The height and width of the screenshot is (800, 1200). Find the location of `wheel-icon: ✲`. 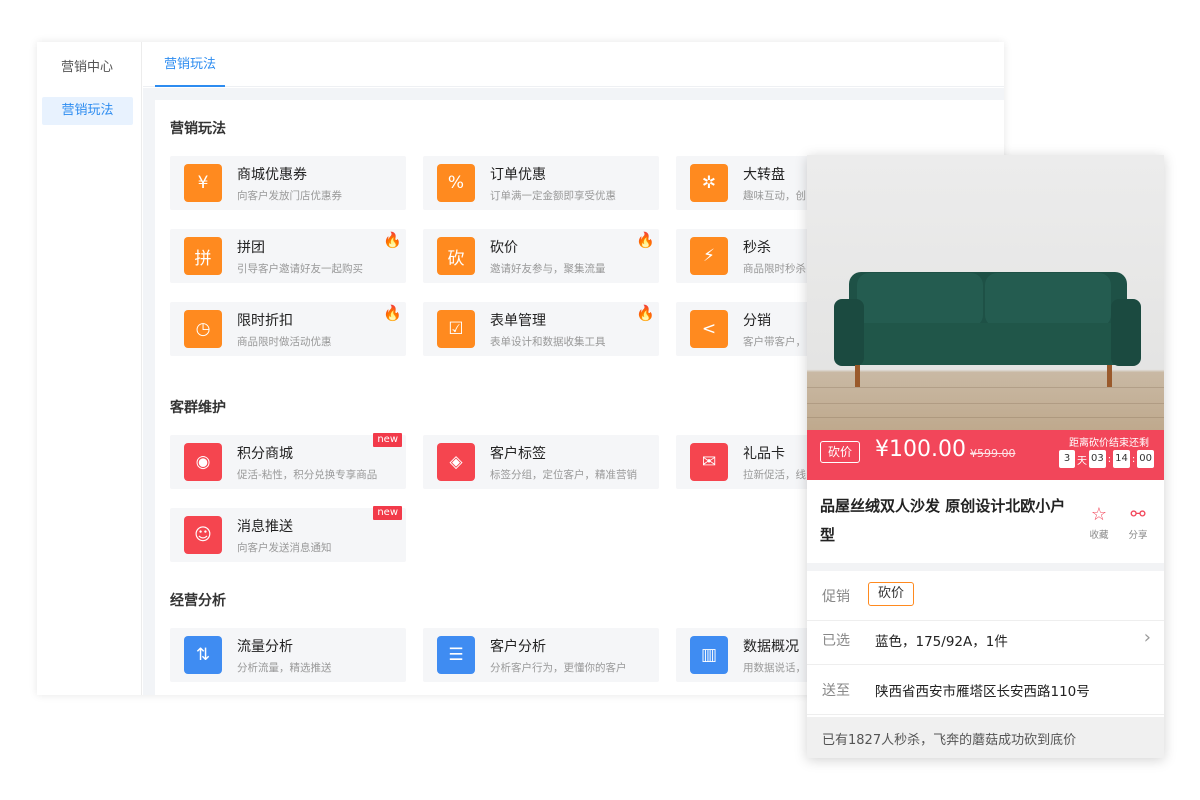

wheel-icon: ✲ is located at coordinates (709, 183).